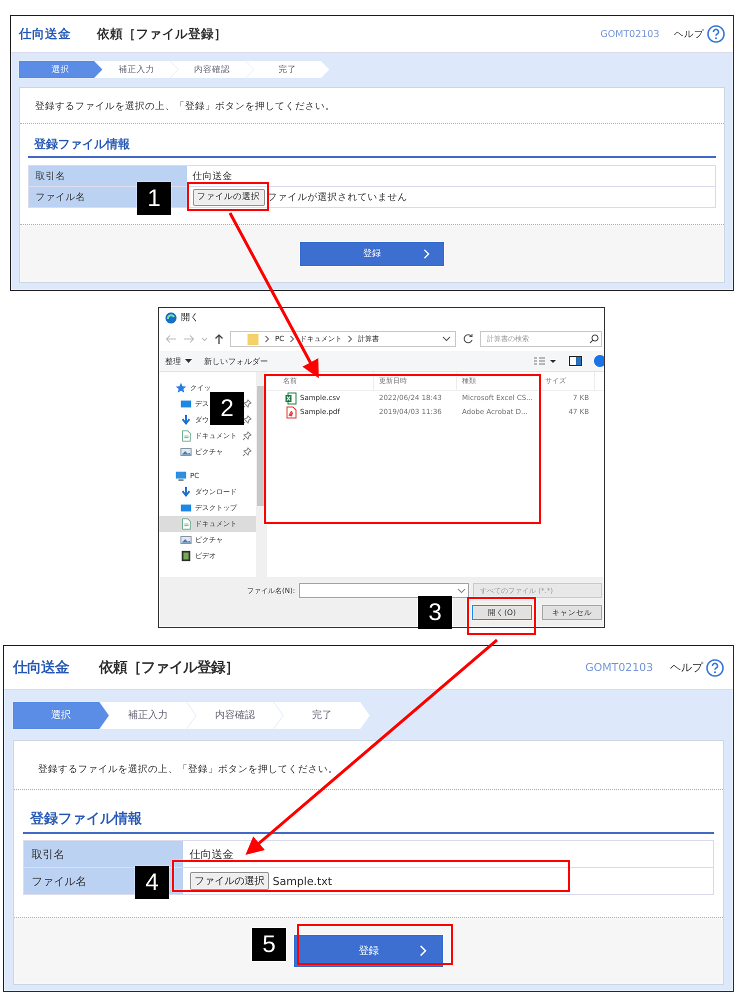  Describe the element at coordinates (302, 881) in the screenshot. I see `file-name-text: Sample.txt` at that location.